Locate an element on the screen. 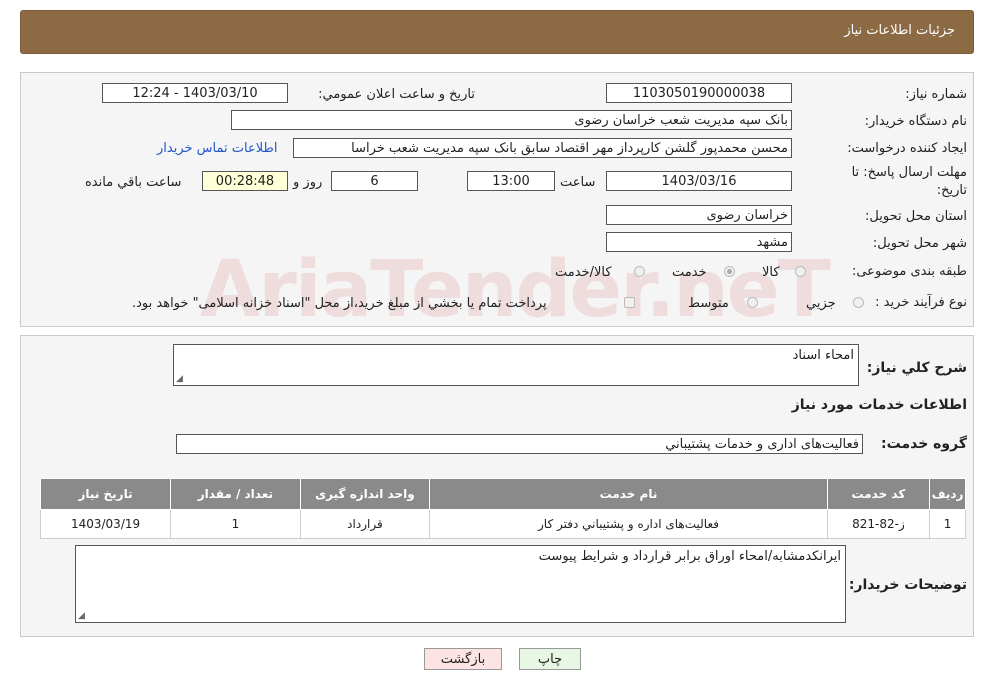 The height and width of the screenshot is (691, 985). remaining-time-field: 00:28:48 is located at coordinates (245, 181).